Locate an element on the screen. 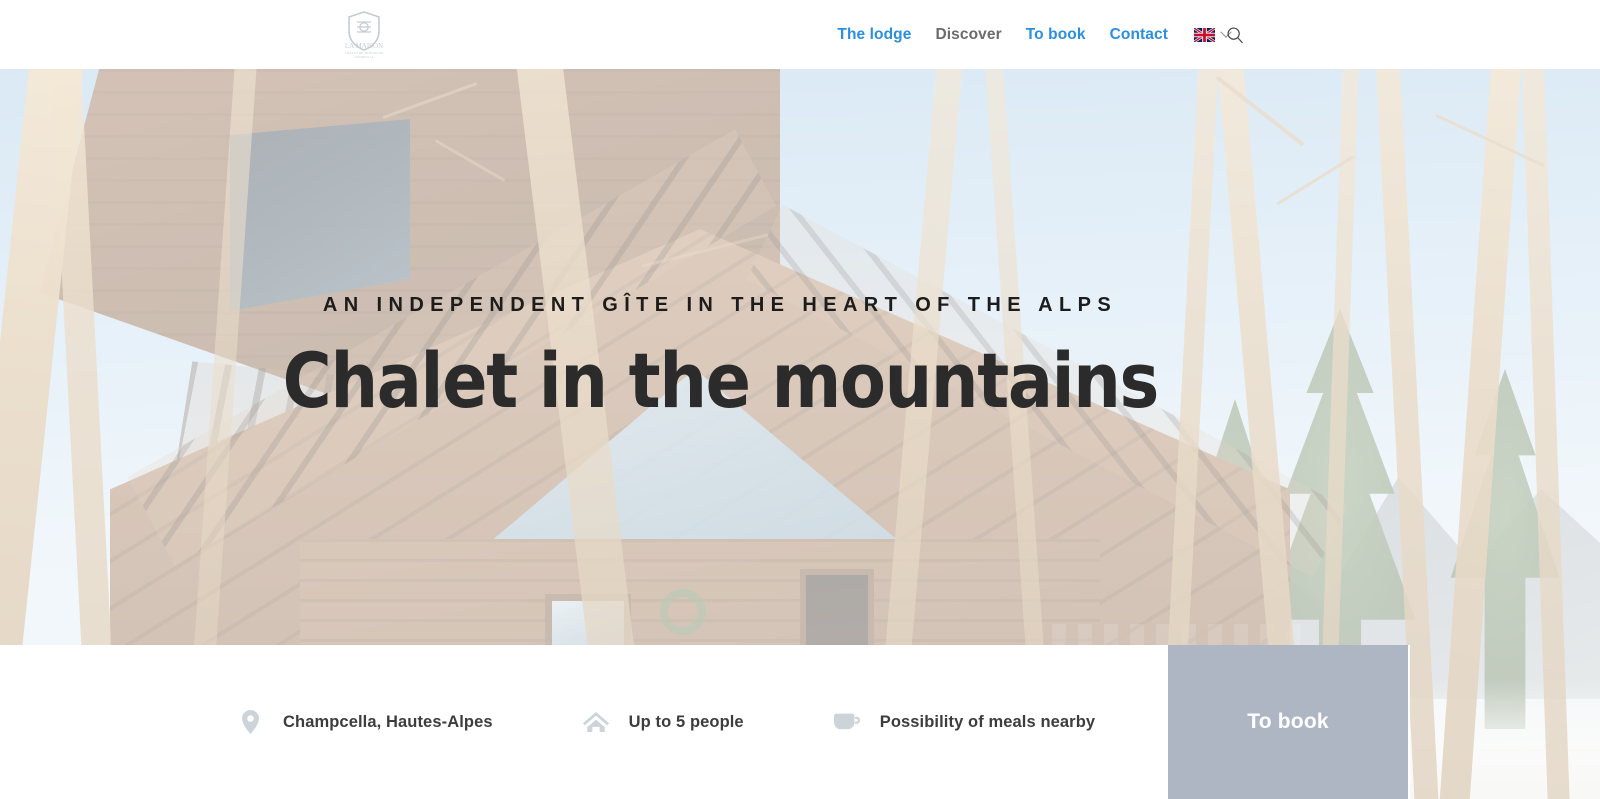 The height and width of the screenshot is (799, 1600). svg-text: CHAMPCELLA is located at coordinates (364, 57).